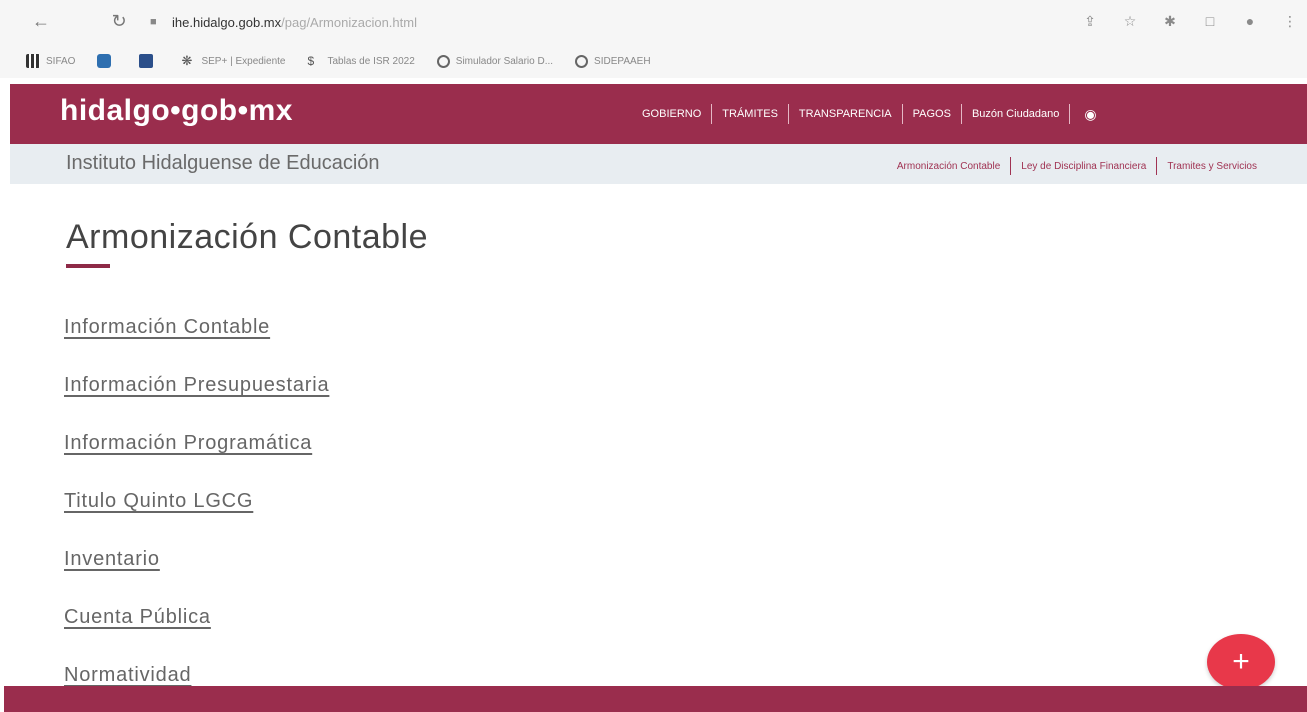 Image resolution: width=1307 pixels, height=712 pixels. I want to click on browser-toolbar-icons: ⇪ ☆ ✱ □ ● ⋮, so click(1190, 21).